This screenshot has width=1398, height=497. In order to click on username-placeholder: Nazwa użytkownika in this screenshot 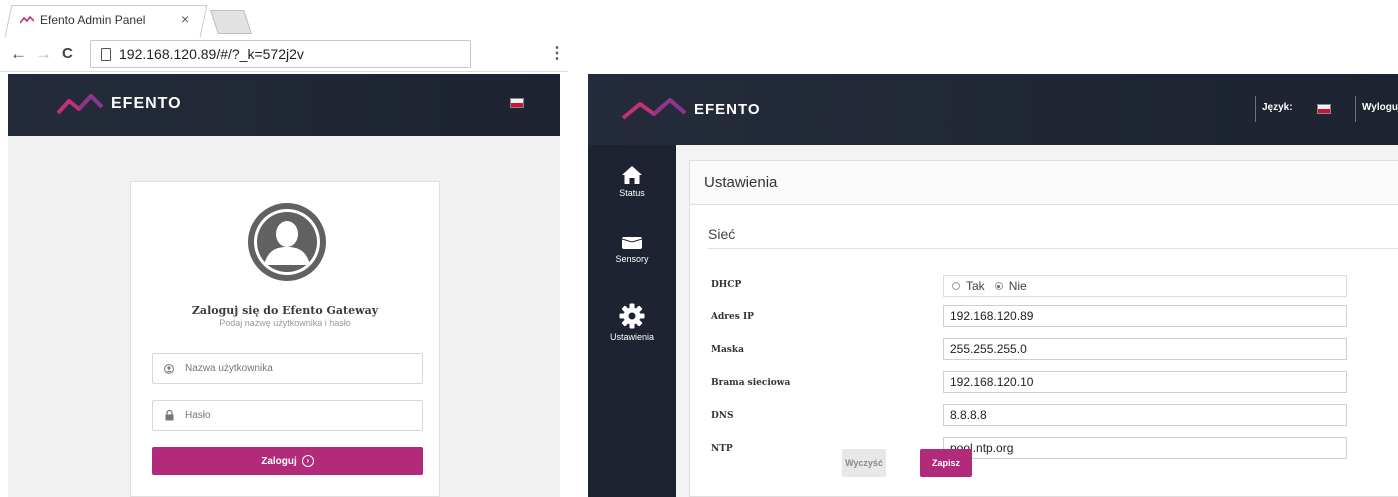, I will do `click(229, 368)`.